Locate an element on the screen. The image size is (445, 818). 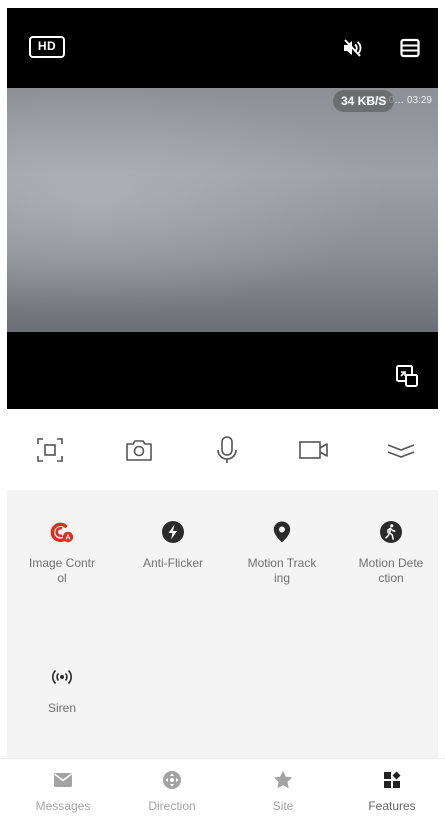
walking-person-icon is located at coordinates (391, 532).